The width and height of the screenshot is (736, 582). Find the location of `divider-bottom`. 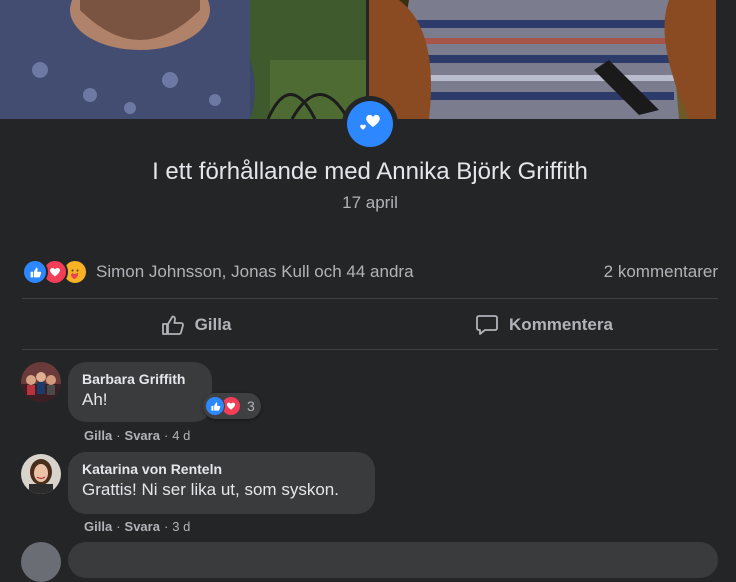

divider-bottom is located at coordinates (370, 349).